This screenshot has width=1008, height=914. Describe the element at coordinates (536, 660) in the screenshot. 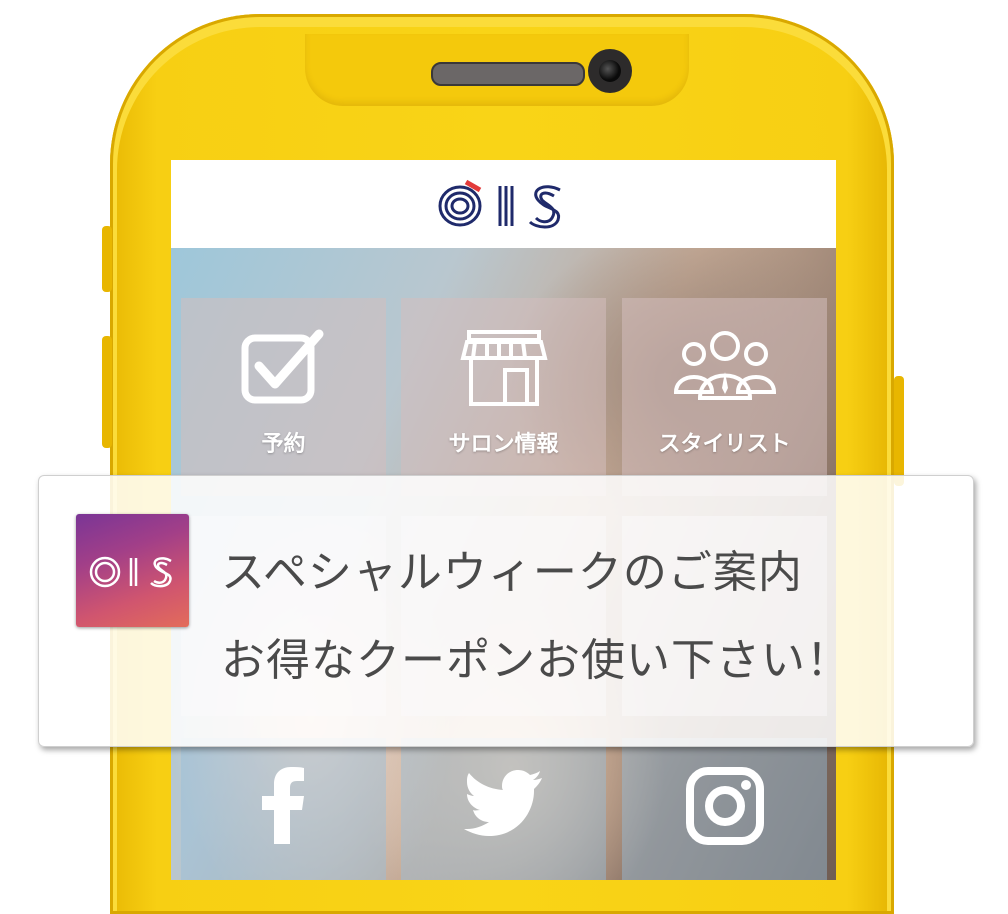

I see `notification-body: お得なクーポンお使い下さい！` at that location.